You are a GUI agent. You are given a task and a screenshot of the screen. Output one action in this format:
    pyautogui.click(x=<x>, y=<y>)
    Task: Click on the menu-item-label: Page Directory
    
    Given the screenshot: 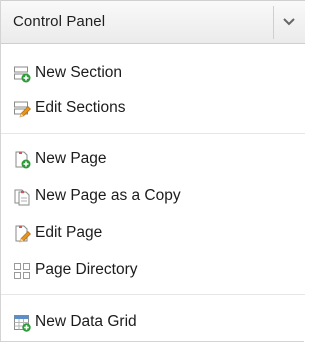 What is the action you would take?
    pyautogui.click(x=86, y=269)
    